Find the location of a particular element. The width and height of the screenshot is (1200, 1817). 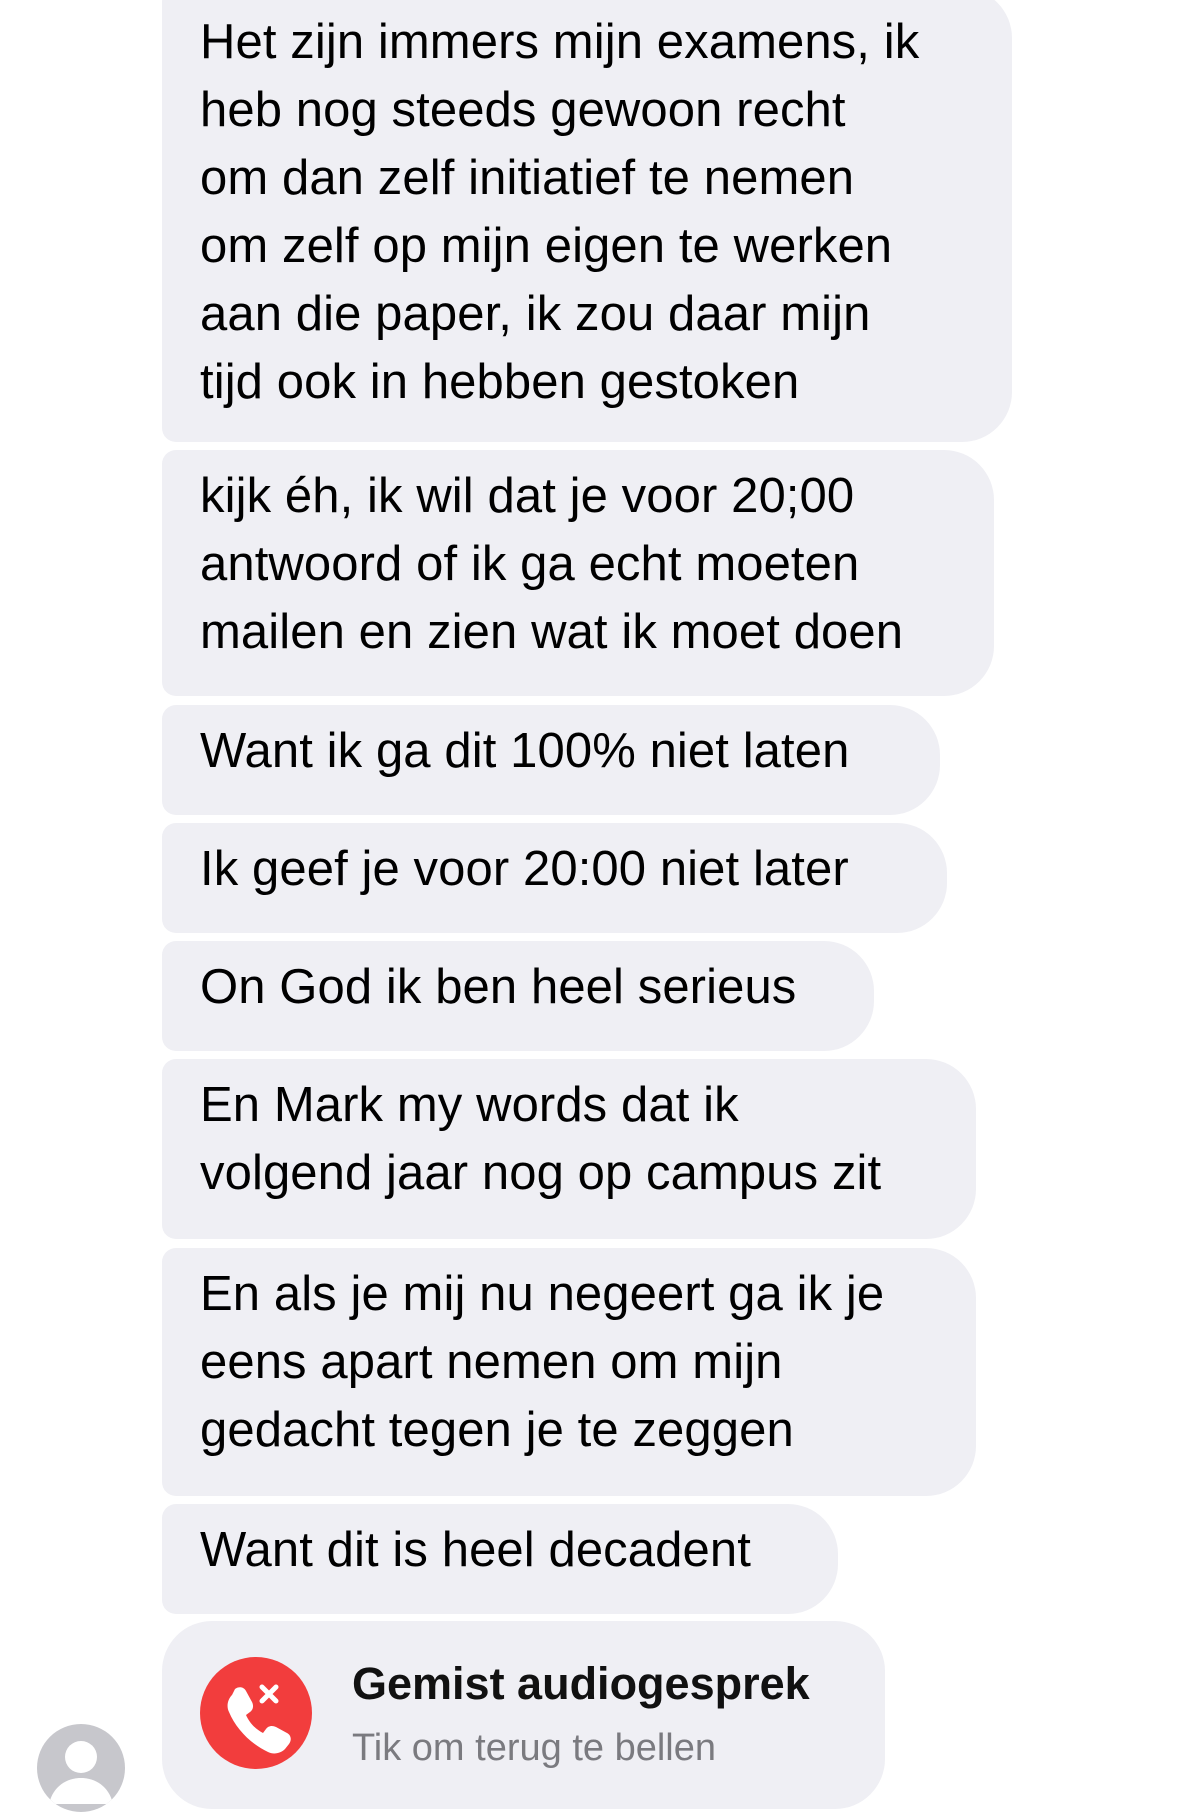

message-bubble: On God ik ben heel serieus is located at coordinates (518, 996).